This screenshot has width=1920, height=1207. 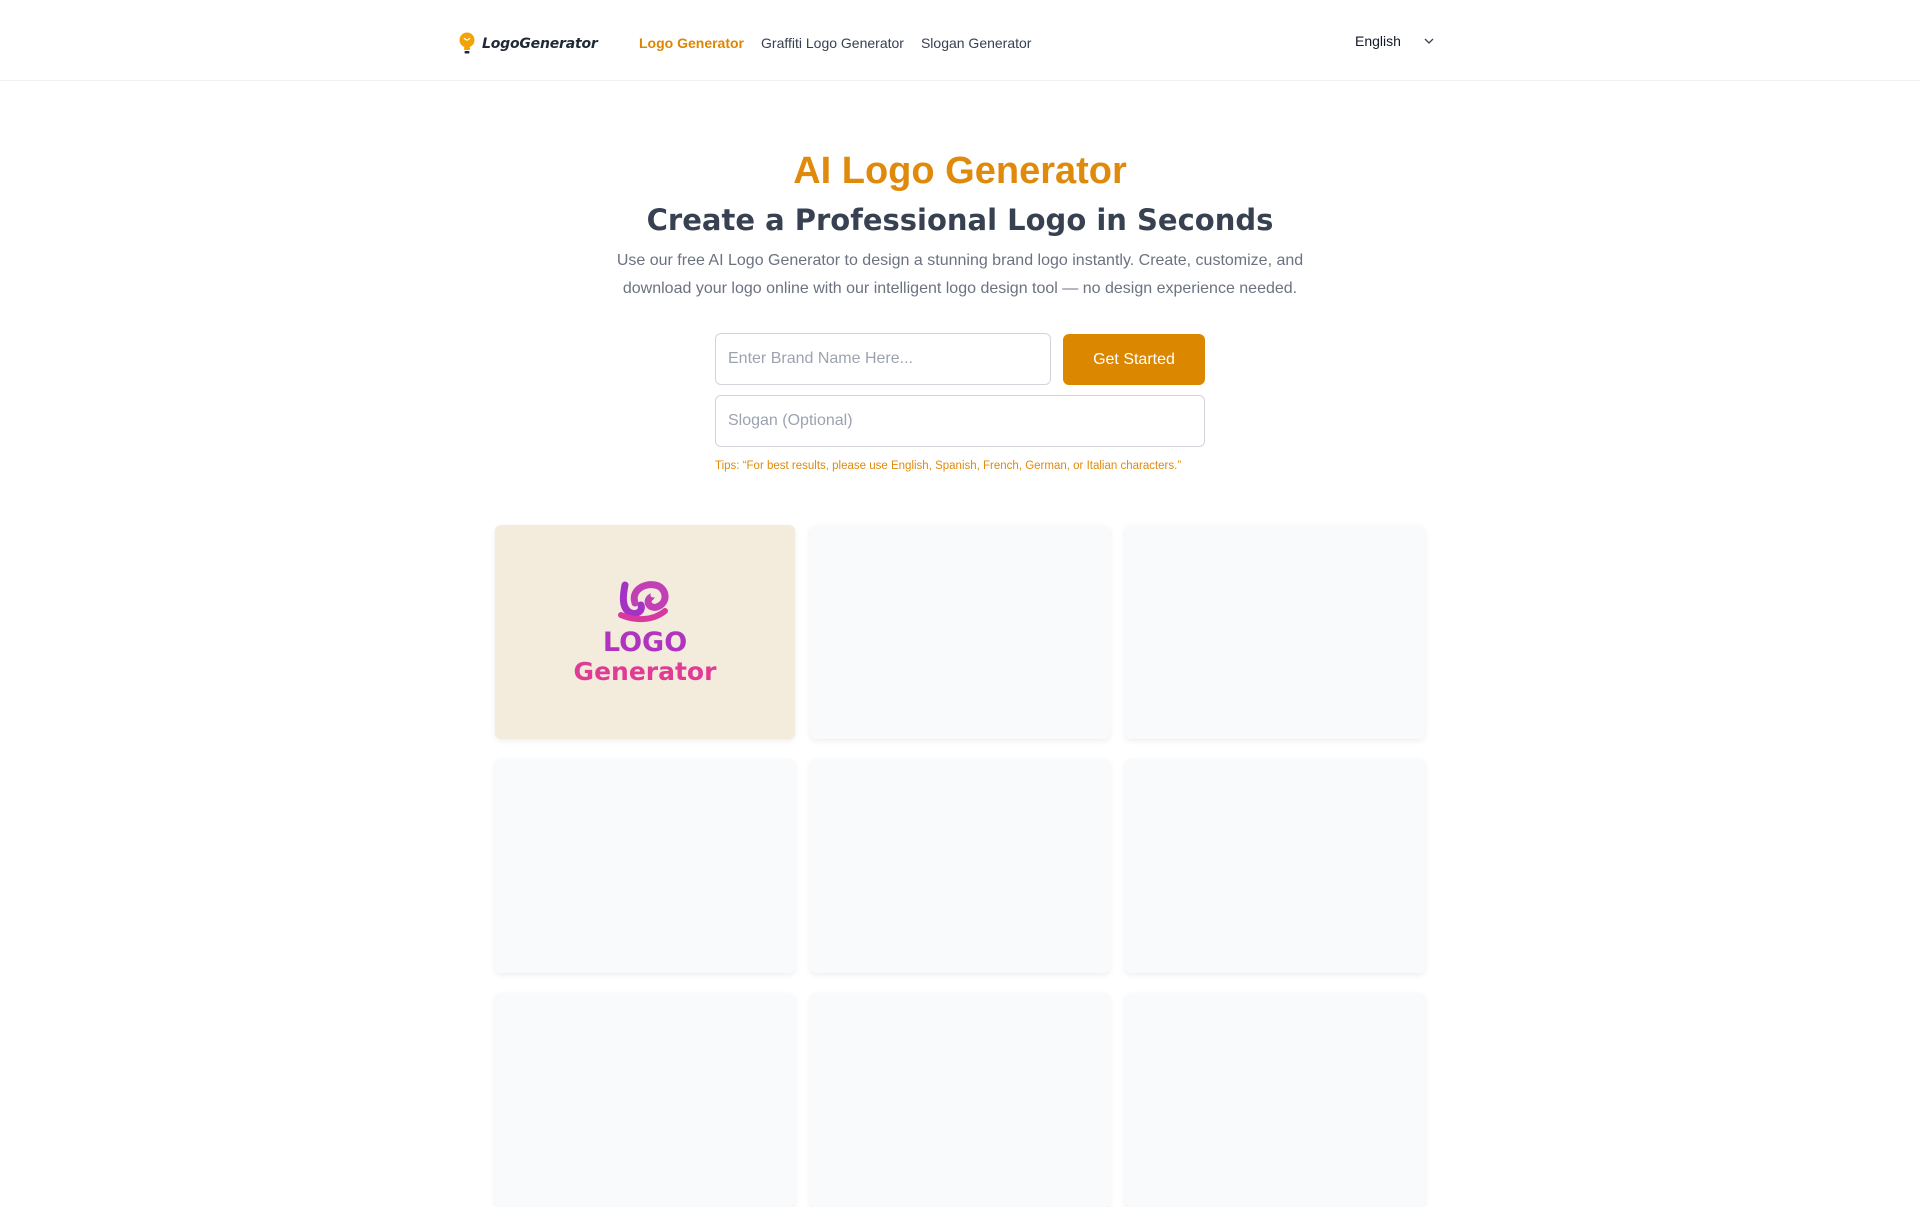 What do you see at coordinates (643, 602) in the screenshot?
I see `logo-mark-icon` at bounding box center [643, 602].